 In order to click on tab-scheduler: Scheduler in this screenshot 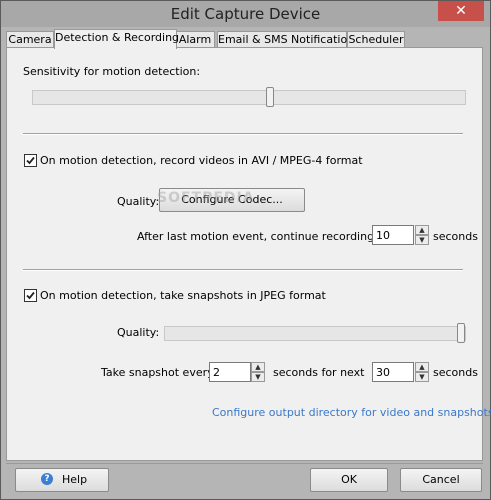, I will do `click(376, 39)`.